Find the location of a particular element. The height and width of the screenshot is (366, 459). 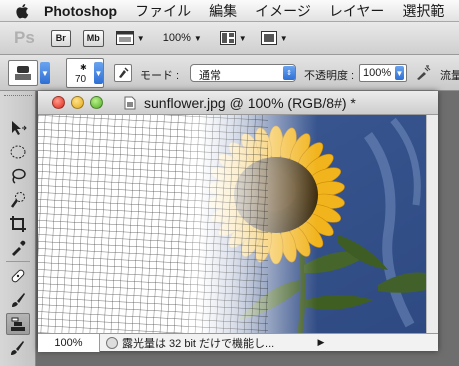

minimize-button is located at coordinates (77, 102).